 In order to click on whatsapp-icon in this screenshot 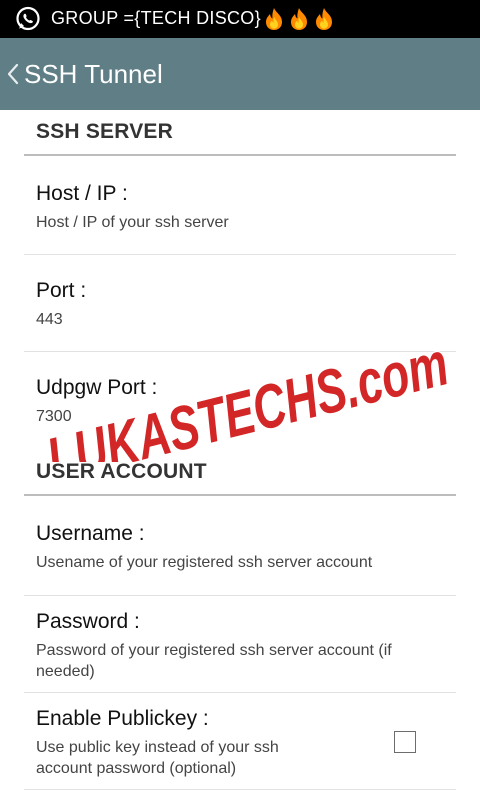, I will do `click(28, 18)`.